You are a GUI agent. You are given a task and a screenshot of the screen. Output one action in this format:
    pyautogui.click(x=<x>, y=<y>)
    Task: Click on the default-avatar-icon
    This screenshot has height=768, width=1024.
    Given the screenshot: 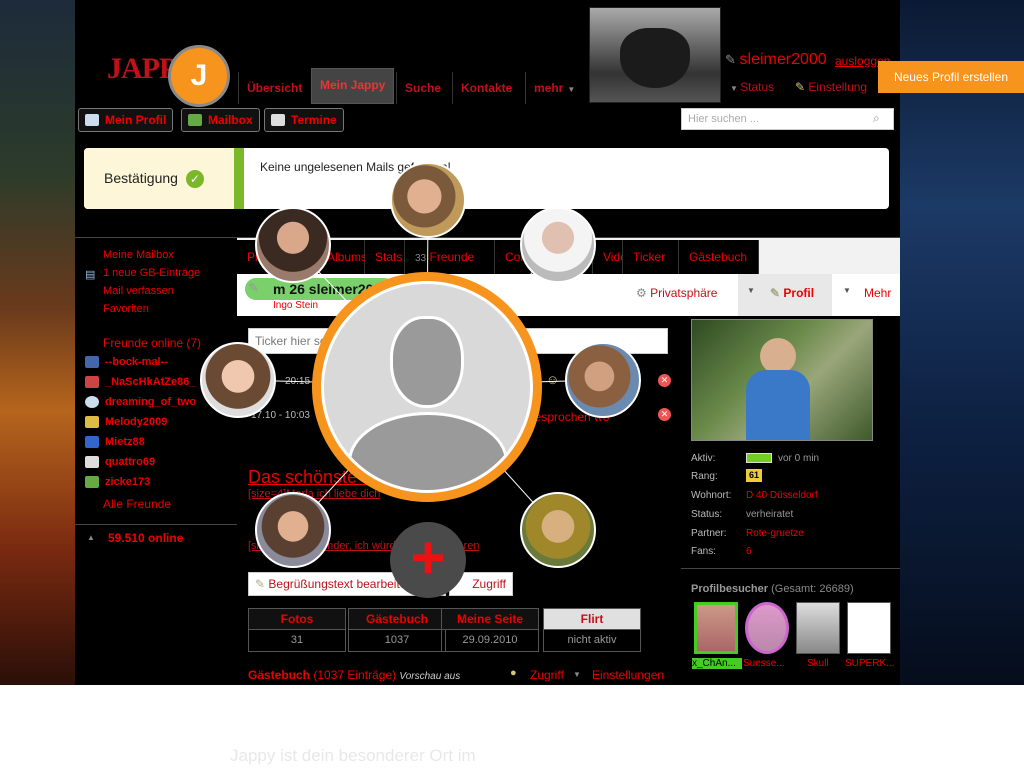 What is the action you would take?
    pyautogui.click(x=427, y=387)
    